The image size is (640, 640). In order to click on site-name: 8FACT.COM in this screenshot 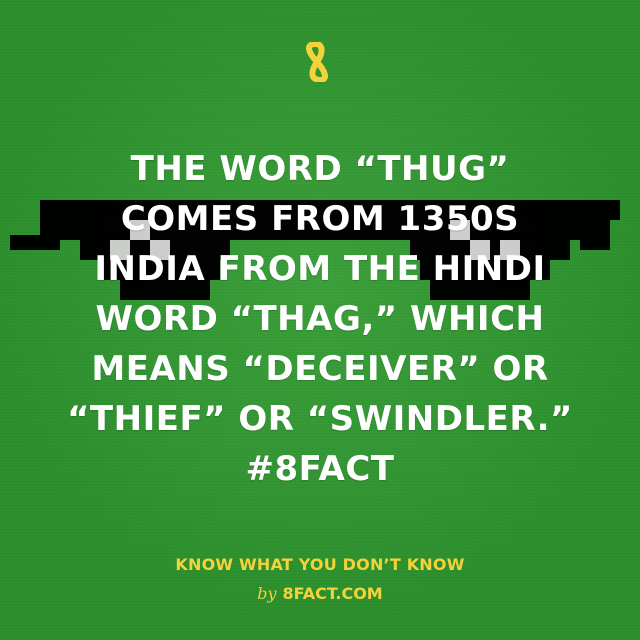, I will do `click(332, 593)`.